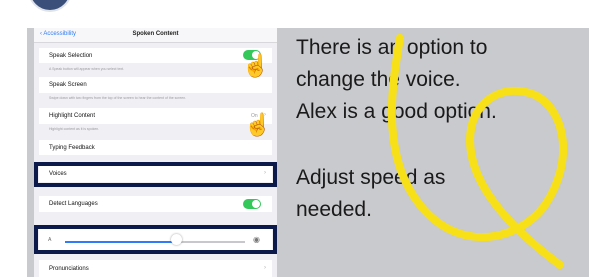 The height and width of the screenshot is (277, 589). What do you see at coordinates (155, 239) in the screenshot?
I see `speaking-rate-highlight-box` at bounding box center [155, 239].